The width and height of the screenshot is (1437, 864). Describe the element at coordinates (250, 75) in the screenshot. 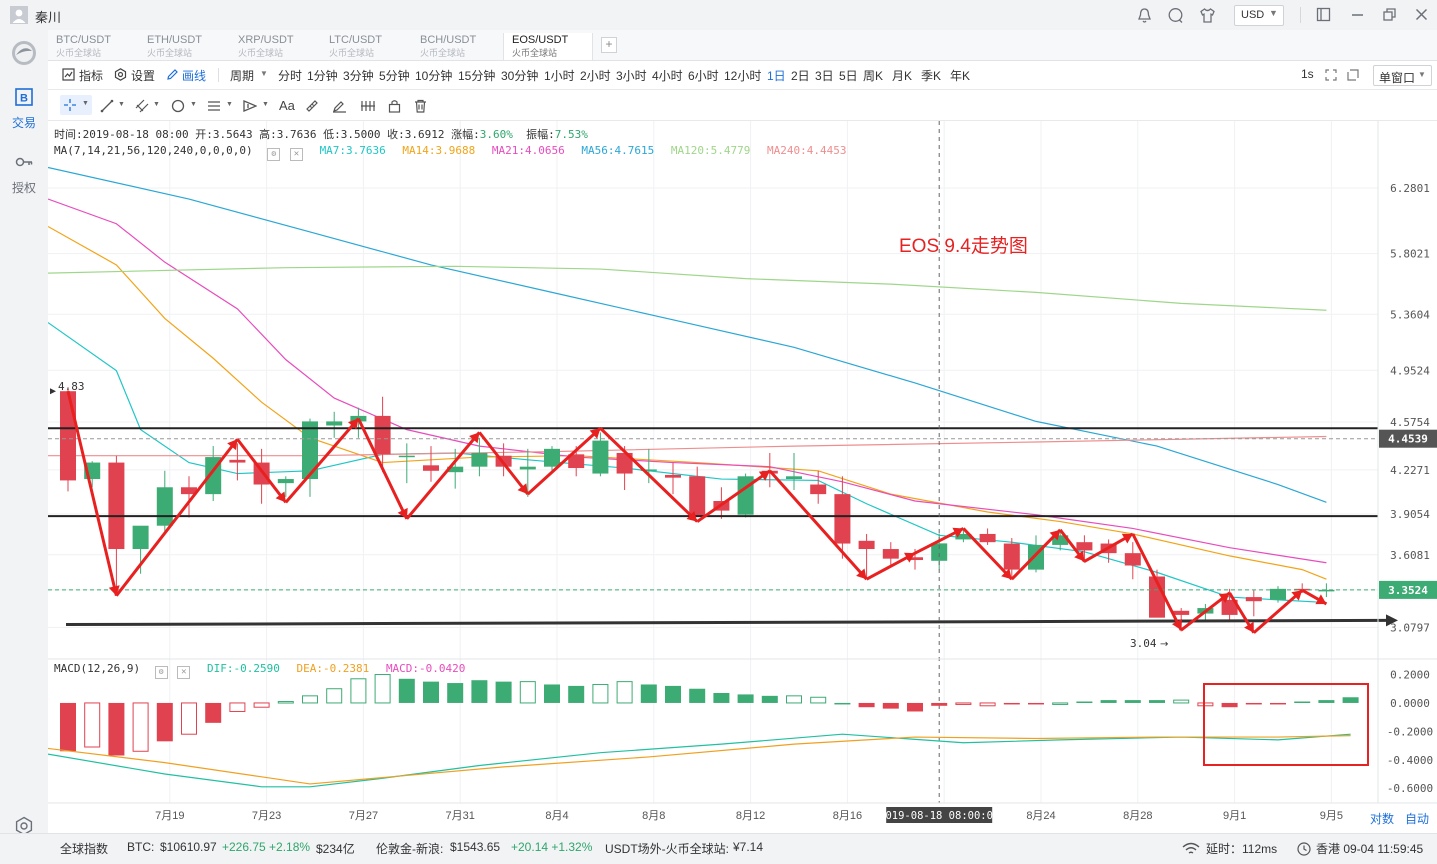

I see `period-dropdown: 周期 ▼` at that location.